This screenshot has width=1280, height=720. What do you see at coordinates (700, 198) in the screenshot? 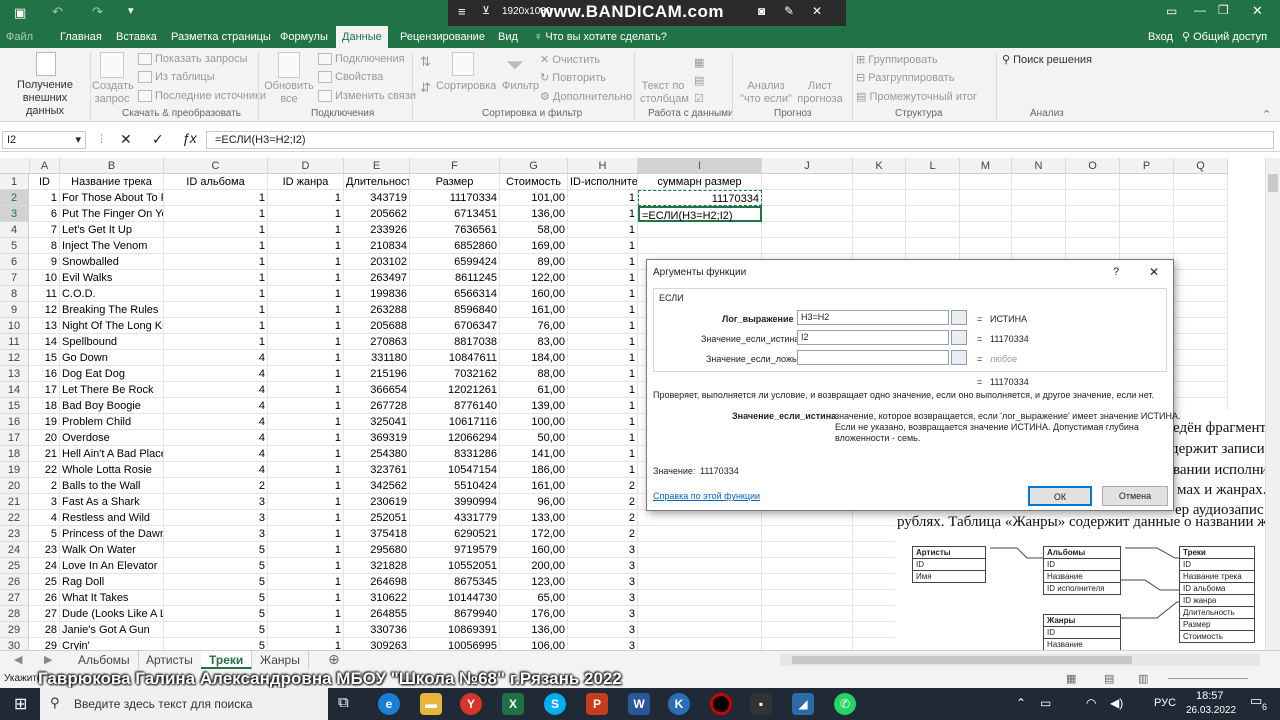
I see `cell: 11170334` at bounding box center [700, 198].